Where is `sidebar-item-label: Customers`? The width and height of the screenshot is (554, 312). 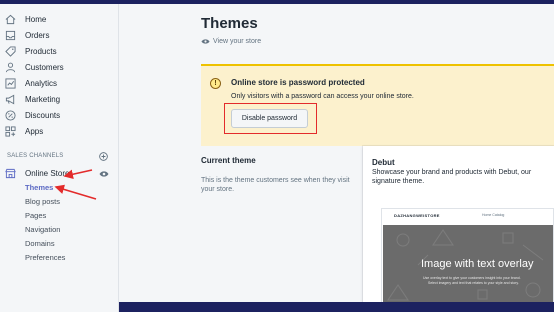
sidebar-item-label: Customers is located at coordinates (44, 67).